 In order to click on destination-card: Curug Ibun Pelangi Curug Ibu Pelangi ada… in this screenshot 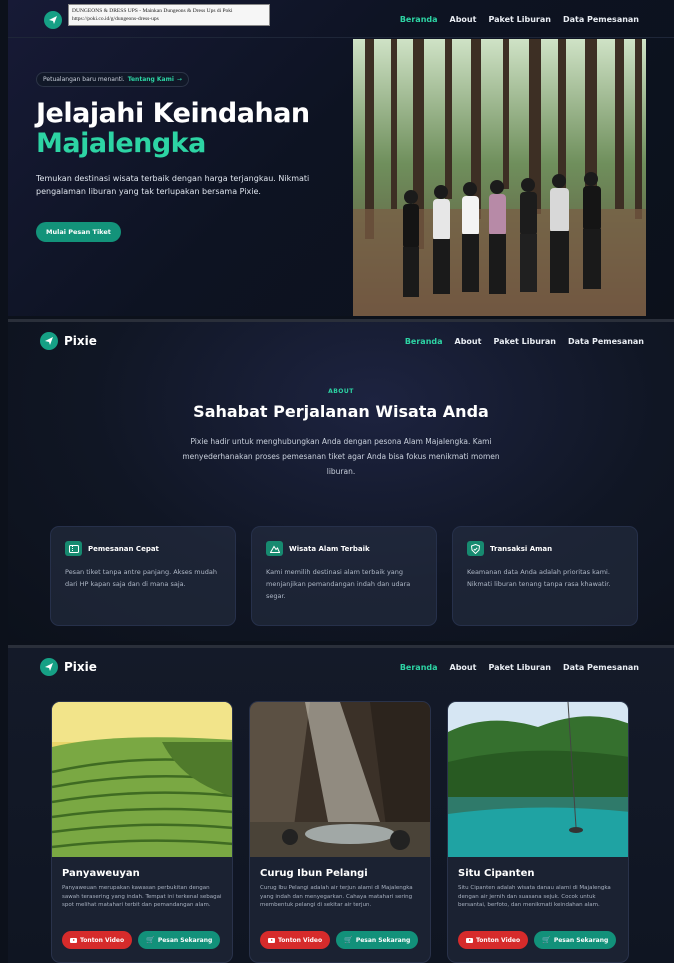, I will do `click(340, 832)`.